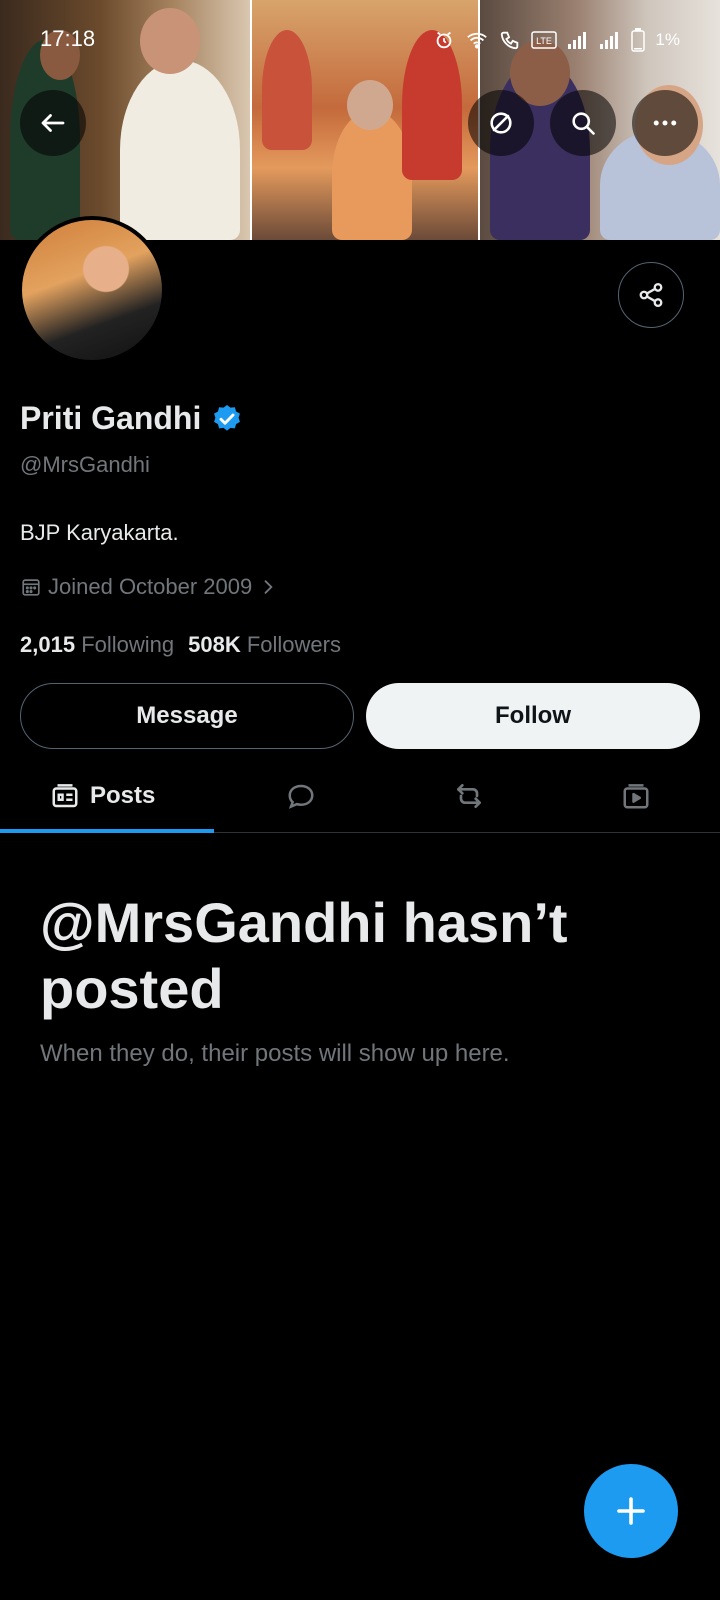 Image resolution: width=720 pixels, height=1600 pixels. I want to click on chevron-right-icon, so click(268, 587).